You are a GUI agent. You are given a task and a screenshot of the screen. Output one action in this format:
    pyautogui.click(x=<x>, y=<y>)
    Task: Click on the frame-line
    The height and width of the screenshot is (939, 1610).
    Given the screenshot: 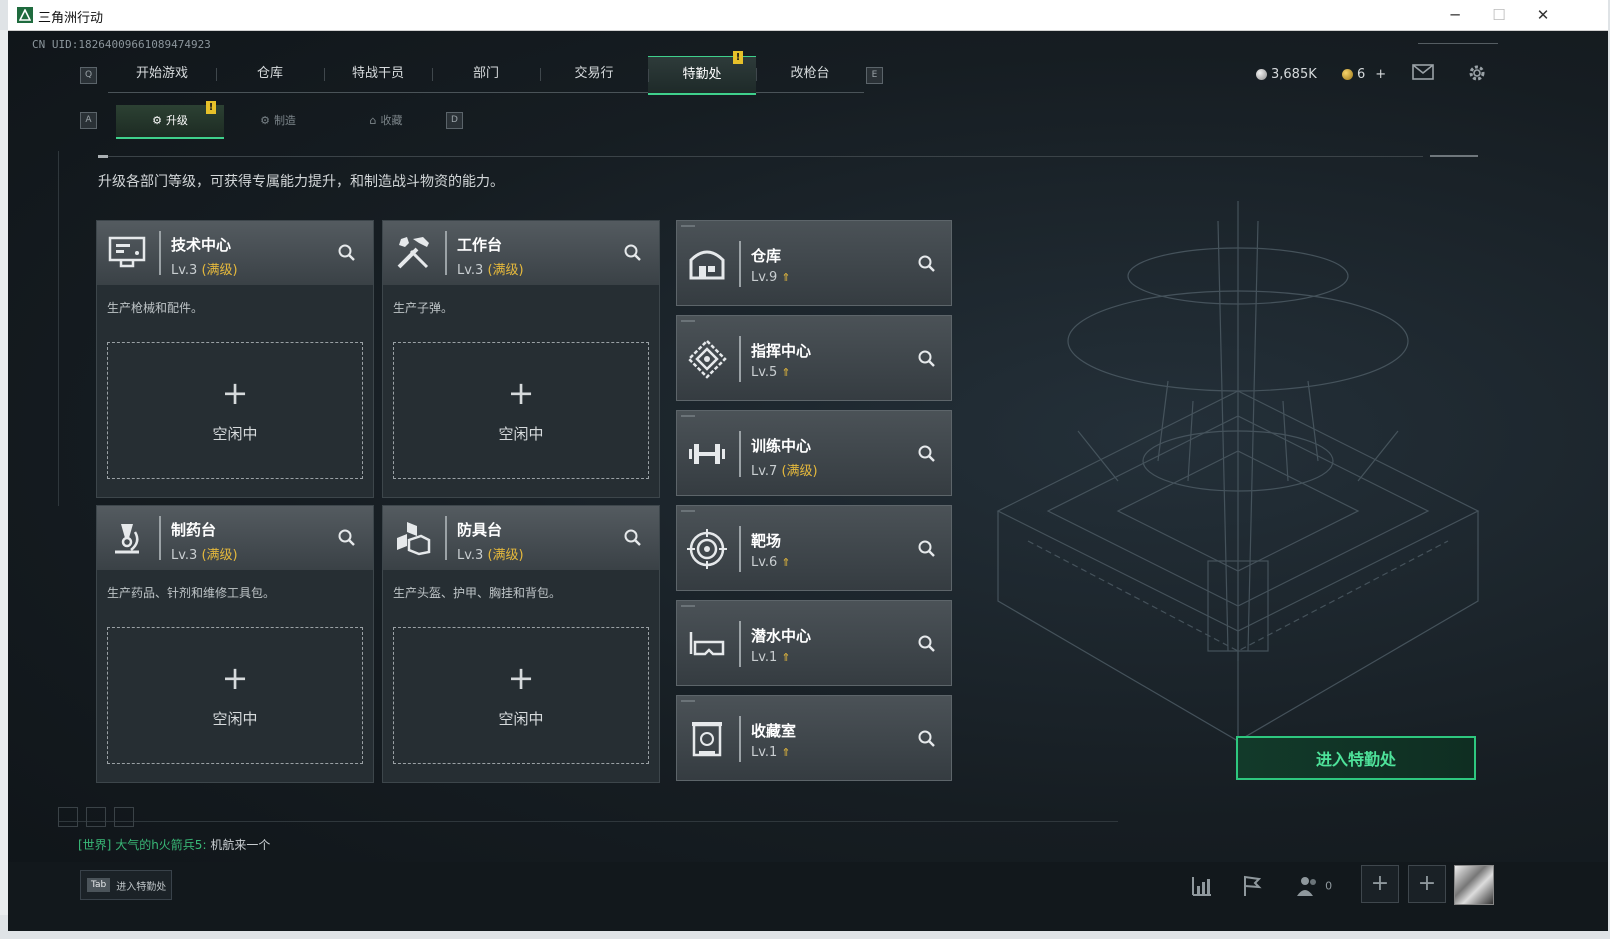 What is the action you would take?
    pyautogui.click(x=1458, y=43)
    